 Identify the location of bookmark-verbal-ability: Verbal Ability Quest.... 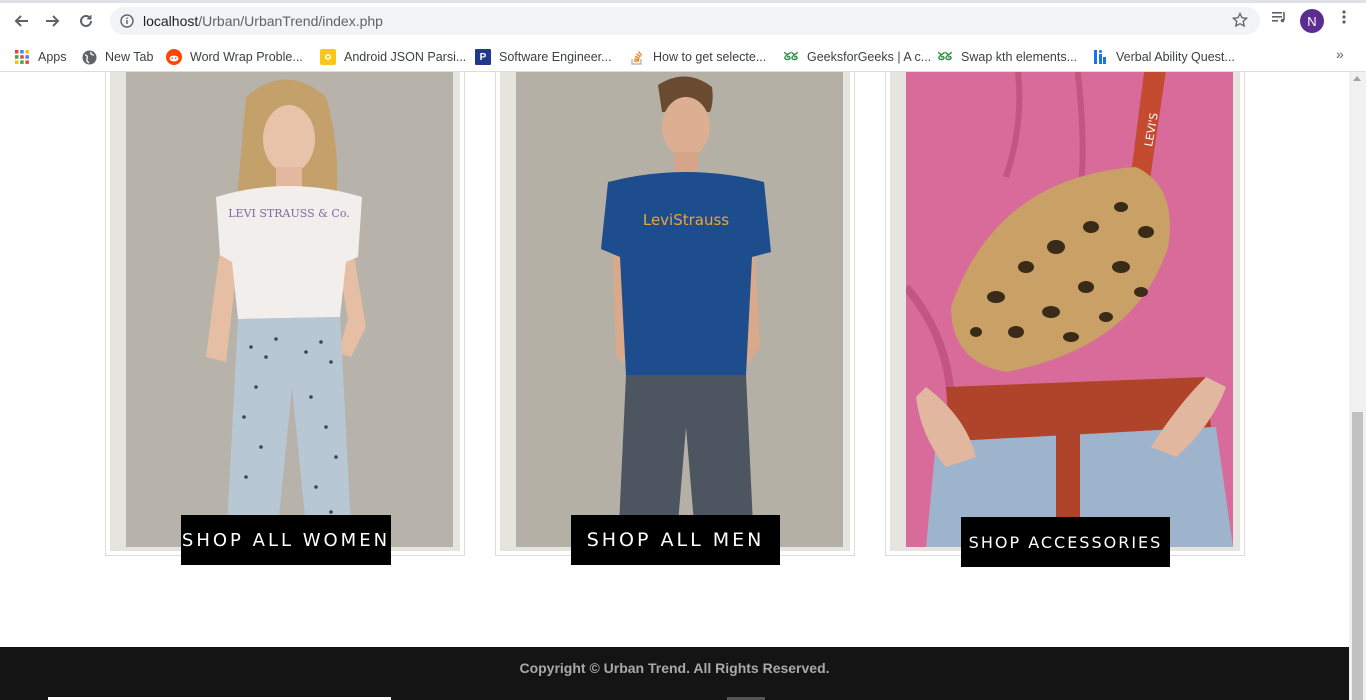
(1163, 57).